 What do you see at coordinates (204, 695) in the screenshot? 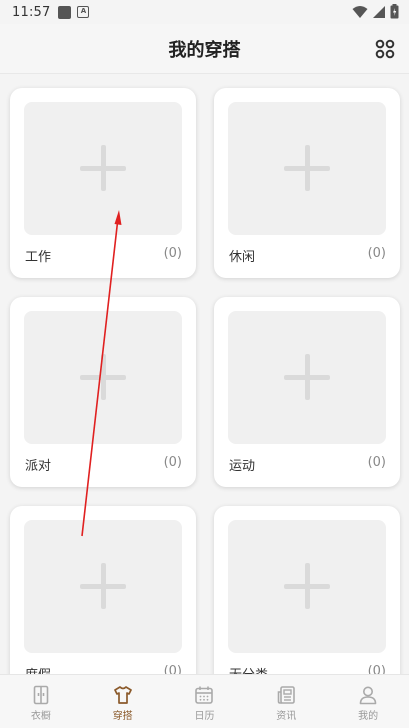
I see `calendar-icon` at bounding box center [204, 695].